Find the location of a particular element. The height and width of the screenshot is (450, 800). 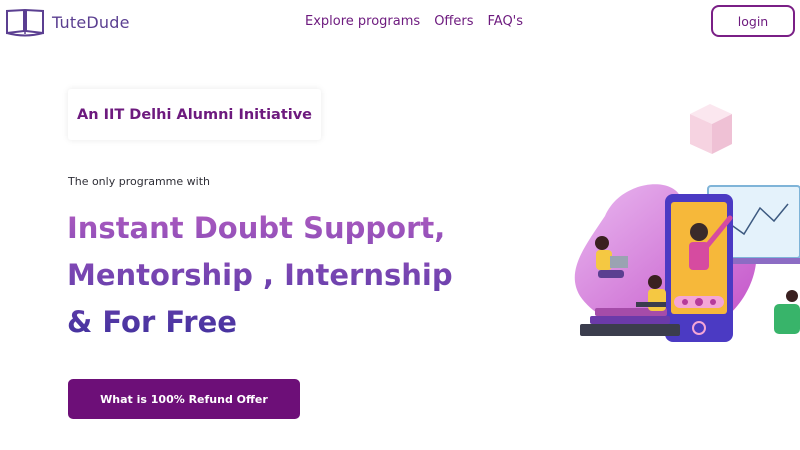

student-right-edge is located at coordinates (787, 312).